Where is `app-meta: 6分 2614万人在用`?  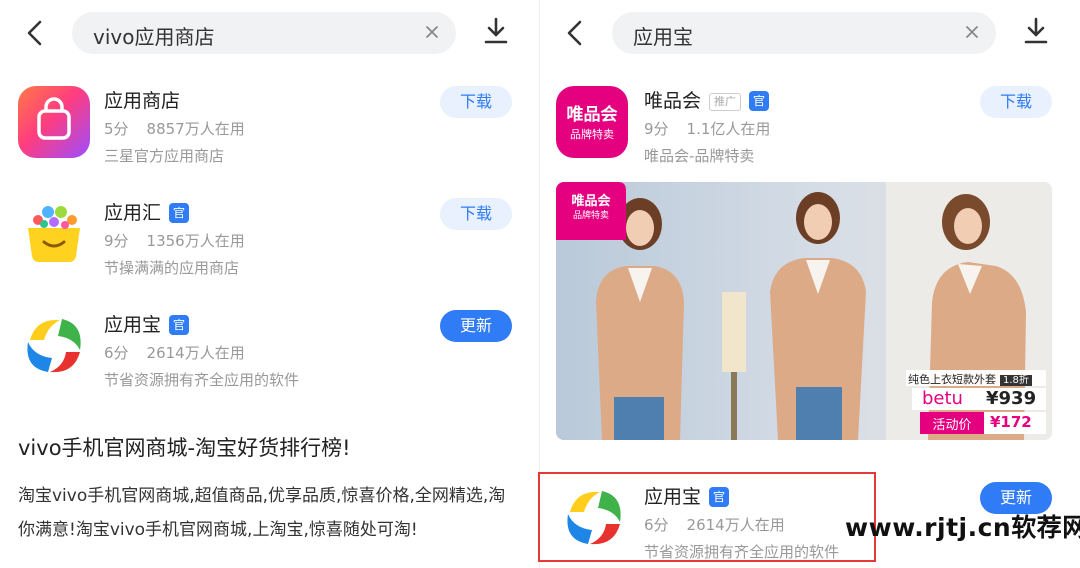
app-meta: 6分 2614万人在用 is located at coordinates (174, 352).